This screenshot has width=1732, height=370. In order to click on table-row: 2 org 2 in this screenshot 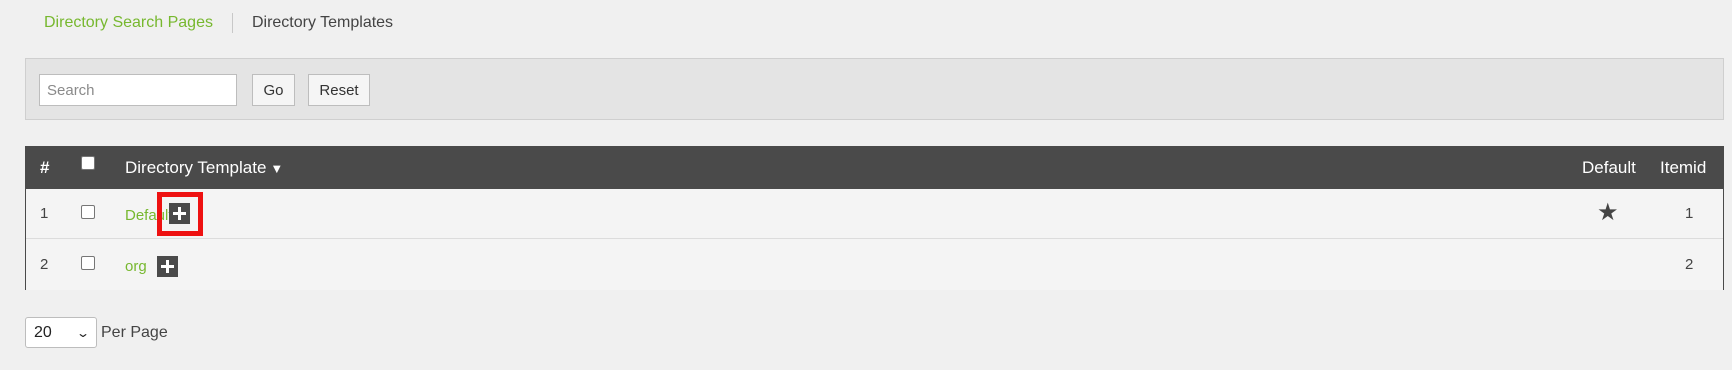, I will do `click(874, 265)`.